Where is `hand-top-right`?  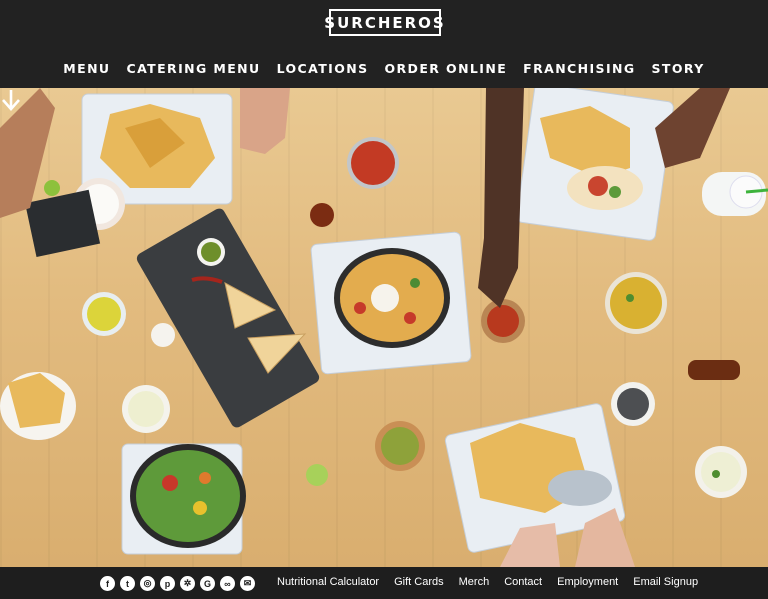 hand-top-right is located at coordinates (692, 128).